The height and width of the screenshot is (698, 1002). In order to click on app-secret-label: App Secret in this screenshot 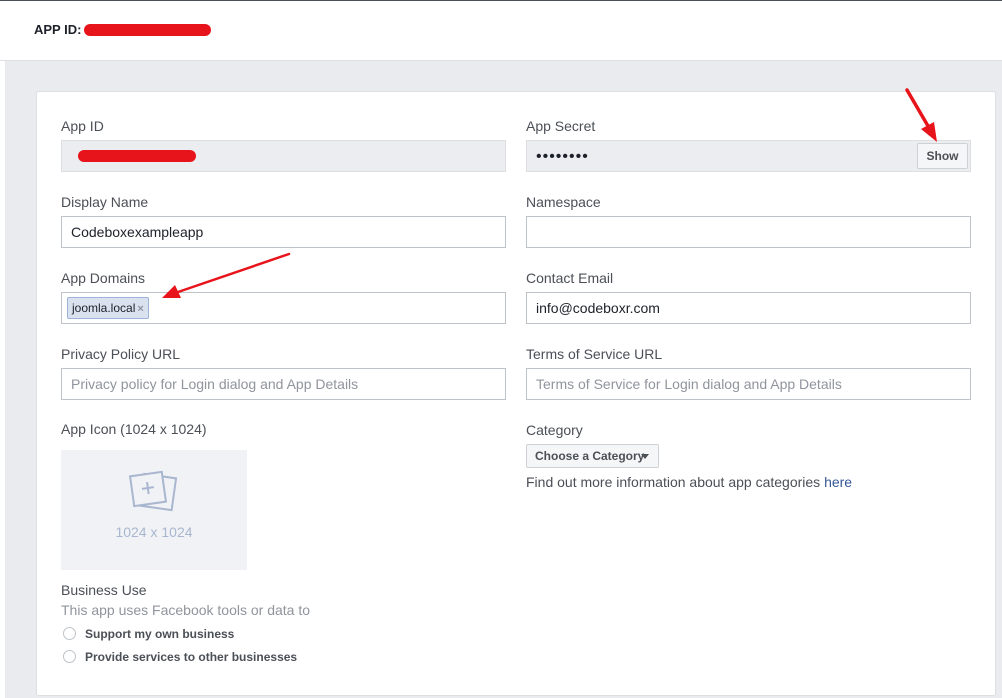, I will do `click(561, 126)`.